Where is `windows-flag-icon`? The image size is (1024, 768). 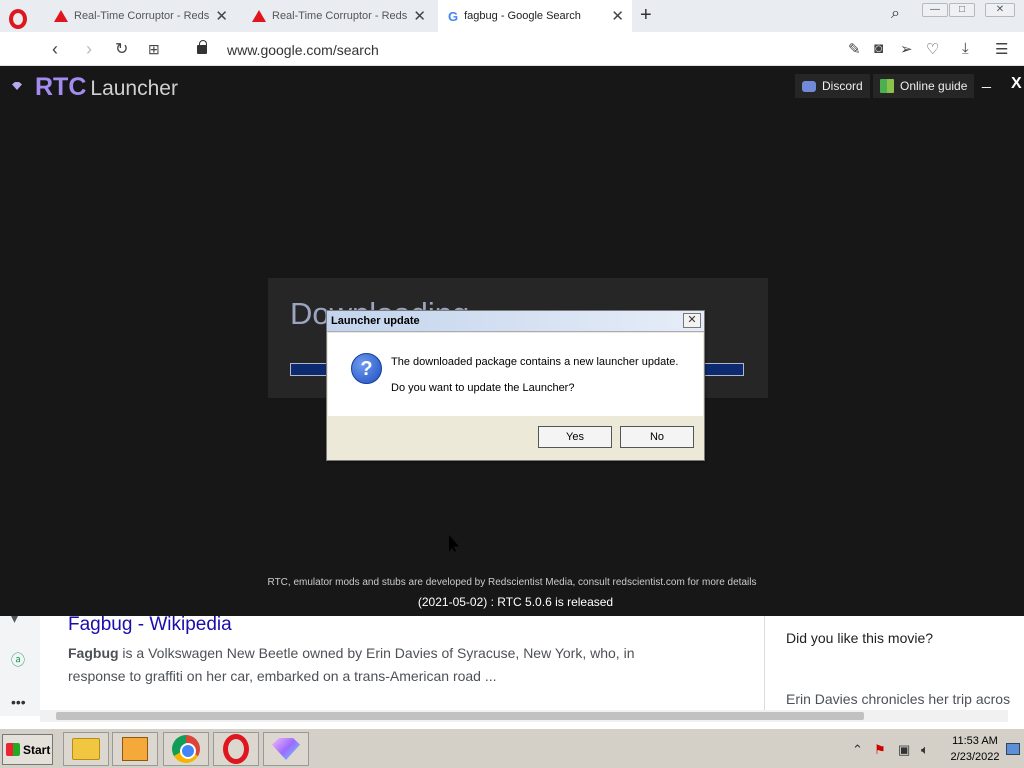 windows-flag-icon is located at coordinates (13, 749).